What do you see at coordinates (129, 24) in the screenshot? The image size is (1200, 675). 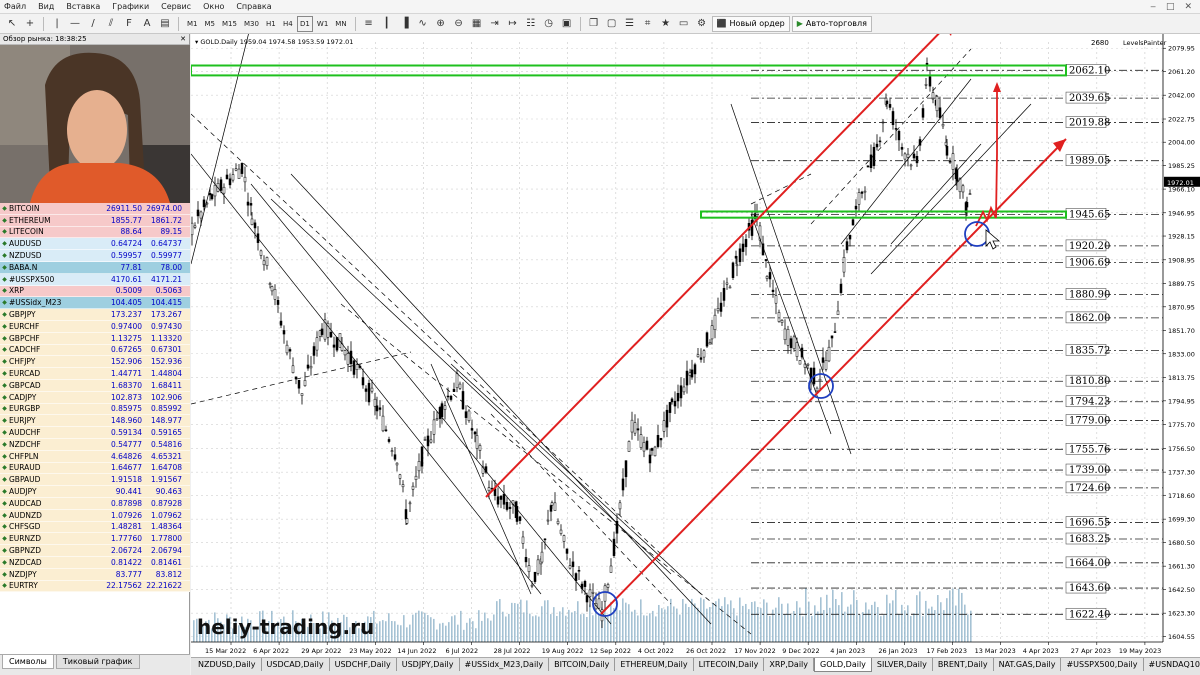 I see `fibonacci-icon: F` at bounding box center [129, 24].